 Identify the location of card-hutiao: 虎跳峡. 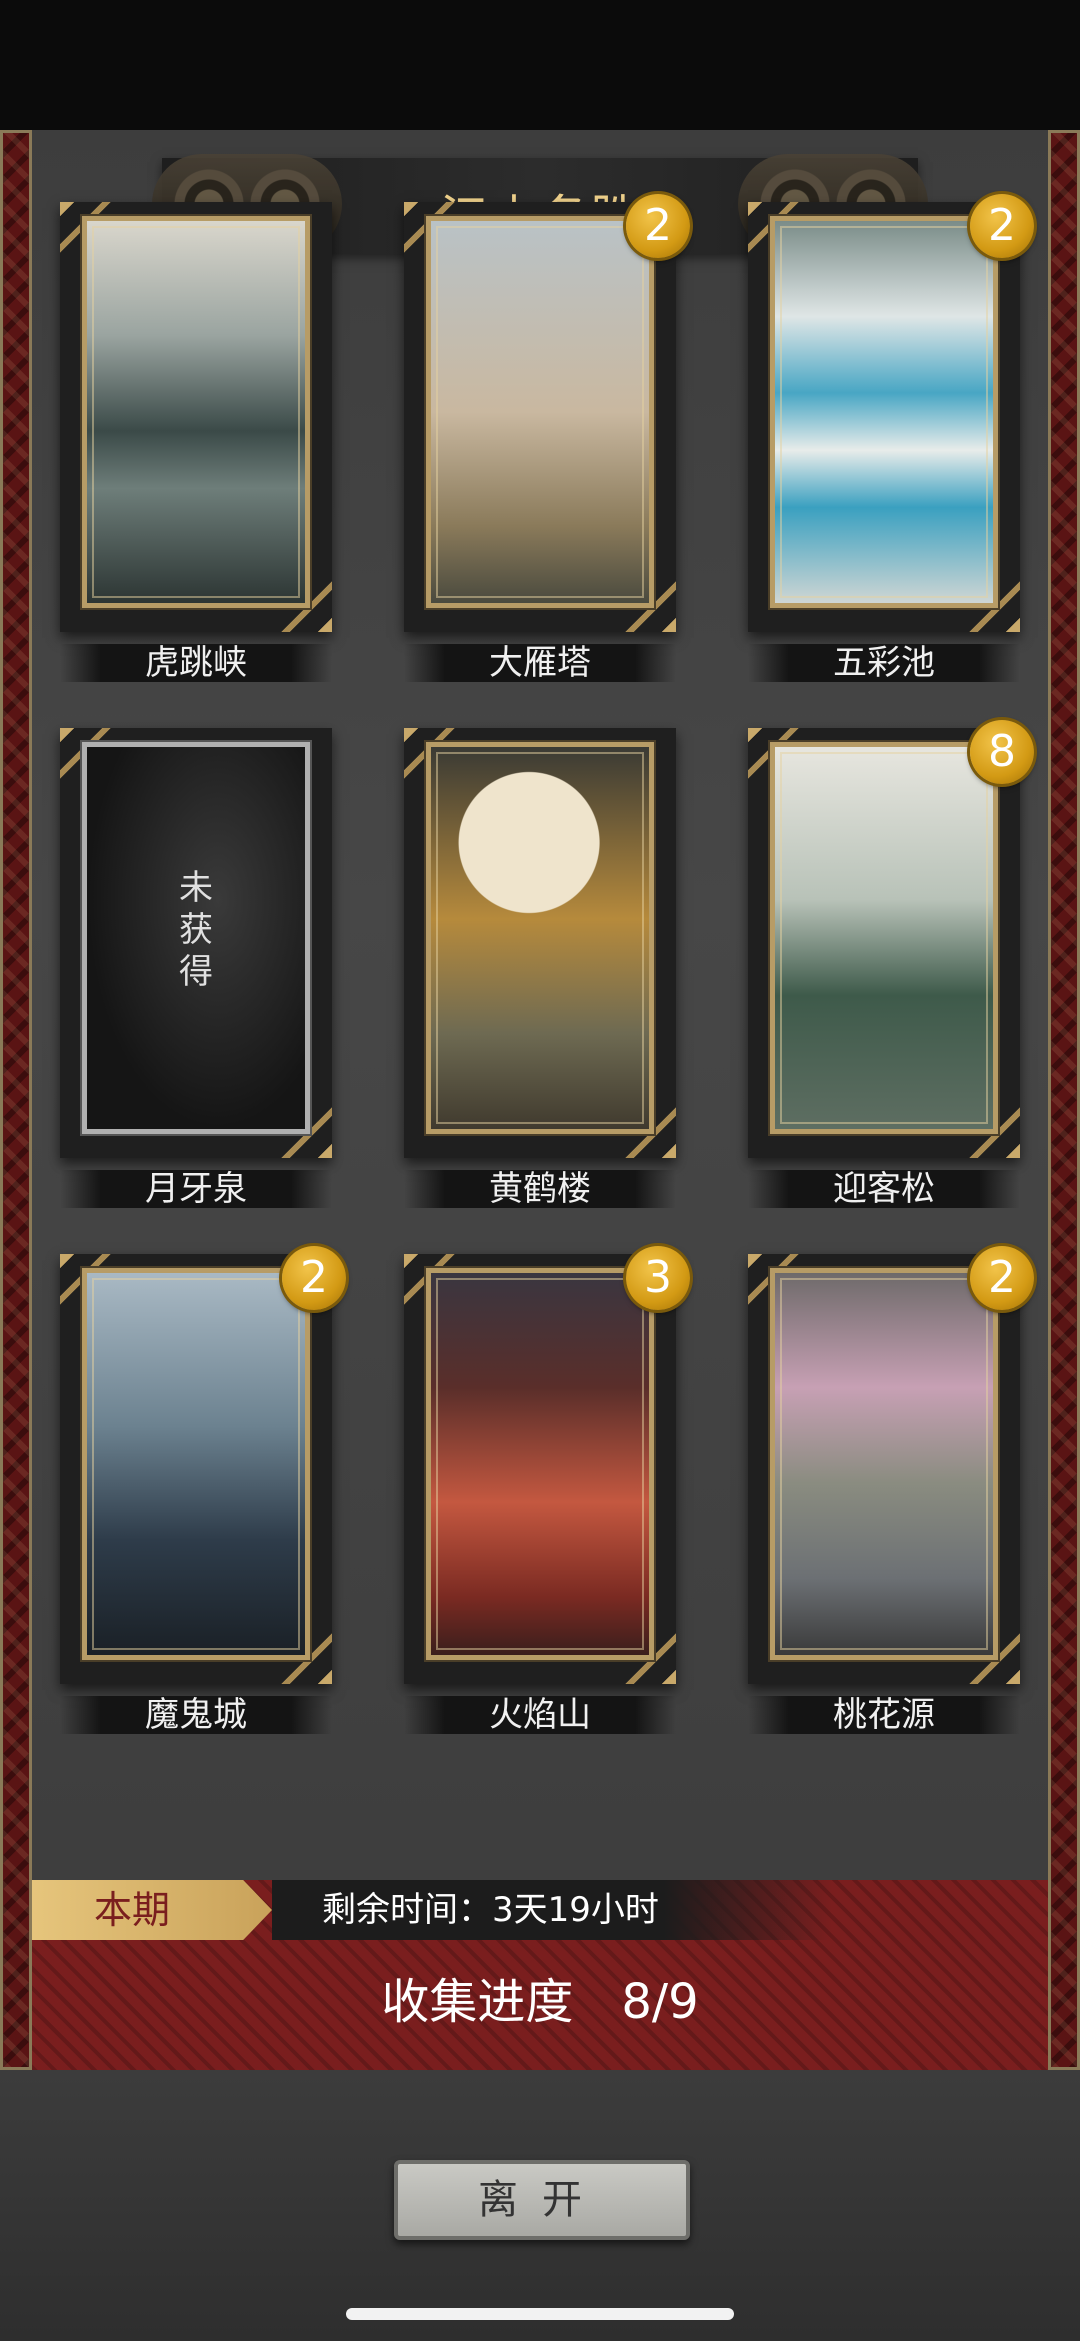
(196, 442).